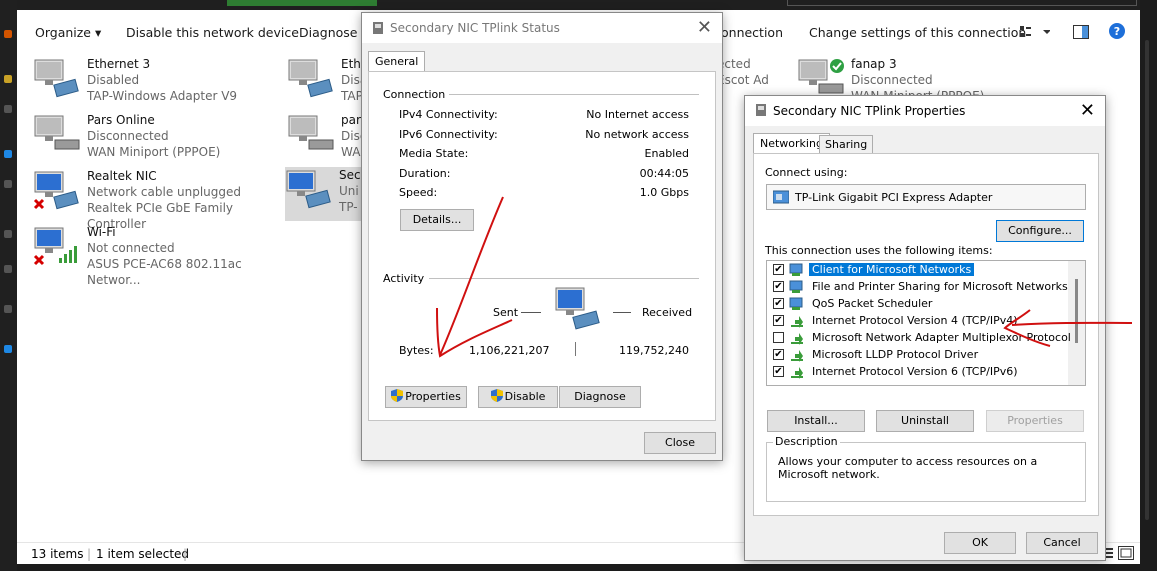 This screenshot has height=571, width=1157. Describe the element at coordinates (892, 269) in the screenshot. I see `item-label: Client for Microsoft Networks` at that location.